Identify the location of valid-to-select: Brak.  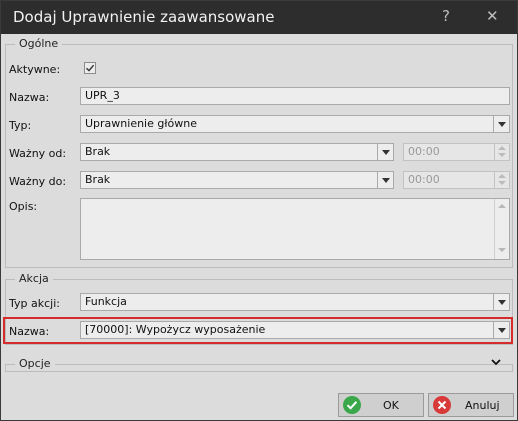
(237, 180).